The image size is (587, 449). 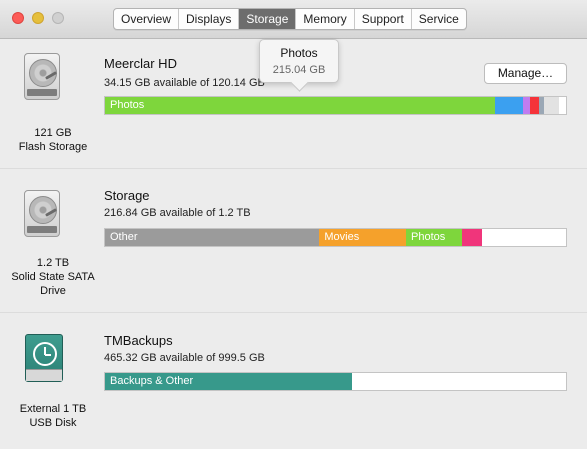 I want to click on disk-caption: 1.2 TB Solid State SATA Drive, so click(x=54, y=277).